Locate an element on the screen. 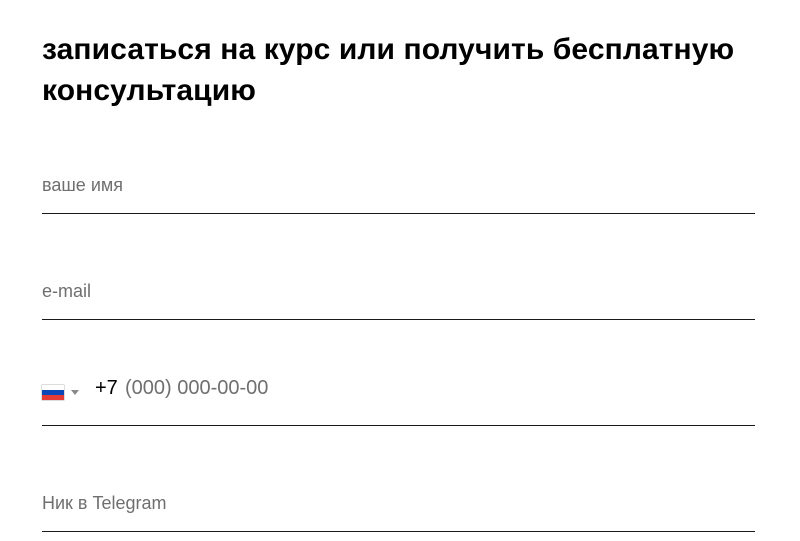  name-input is located at coordinates (398, 185).